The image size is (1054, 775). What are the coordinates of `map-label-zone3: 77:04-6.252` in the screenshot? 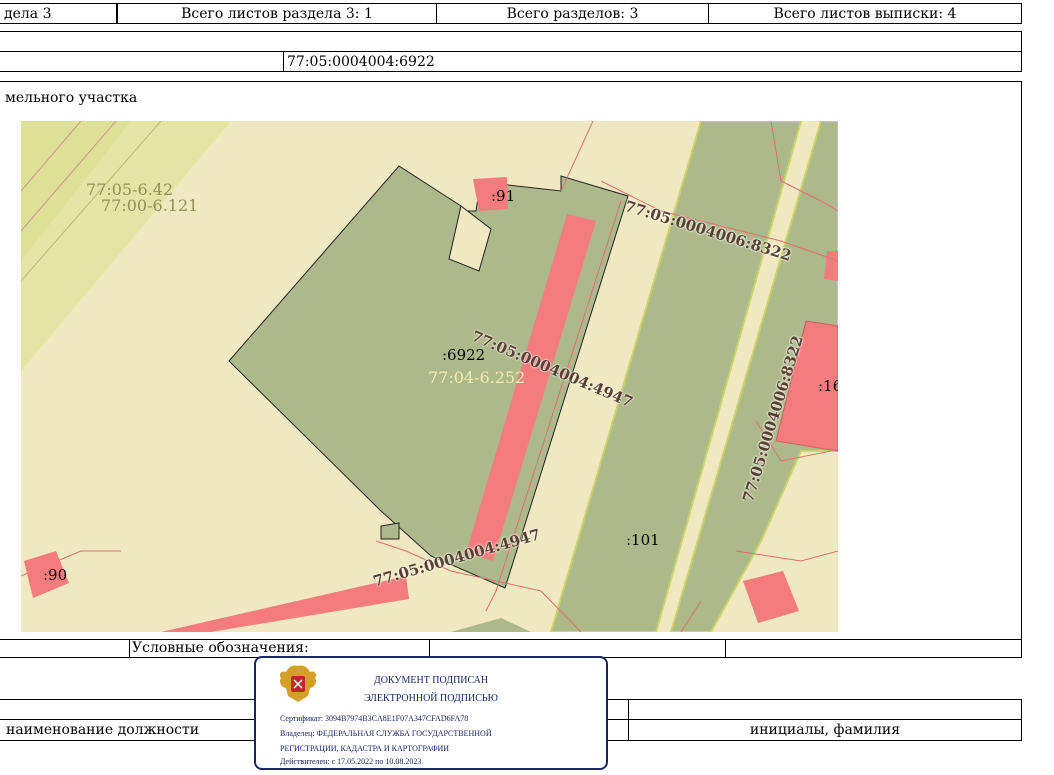 It's located at (477, 377).